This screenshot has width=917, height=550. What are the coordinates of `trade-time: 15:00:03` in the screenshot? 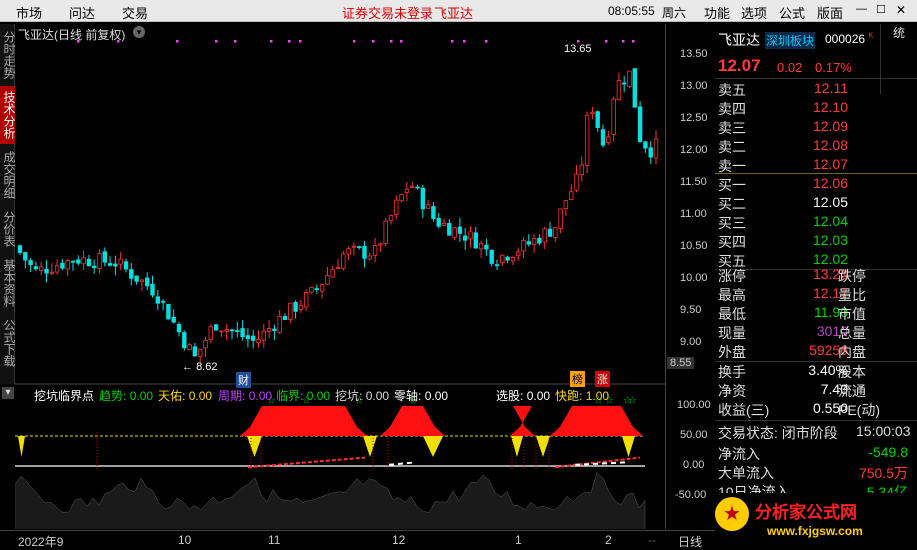 It's located at (883, 431).